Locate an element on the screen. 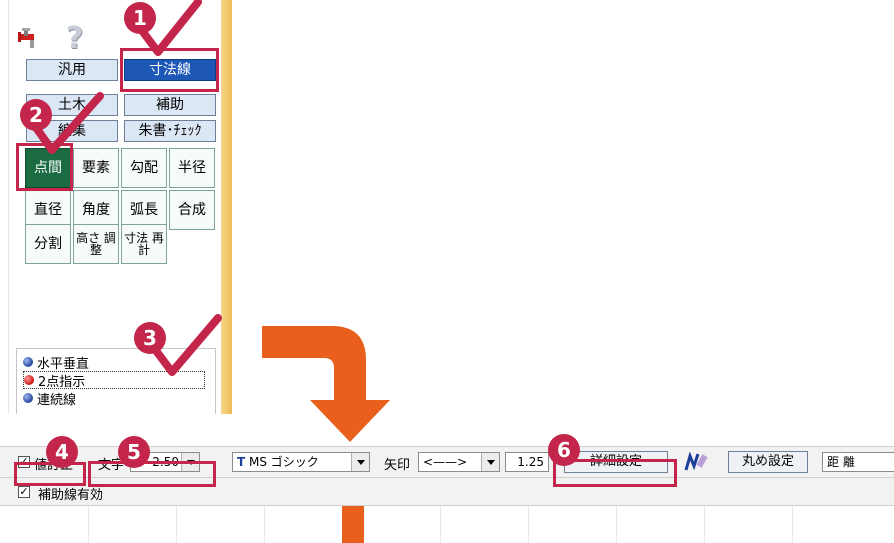 The width and height of the screenshot is (894, 543). callout-badge-5: 5 is located at coordinates (134, 452).